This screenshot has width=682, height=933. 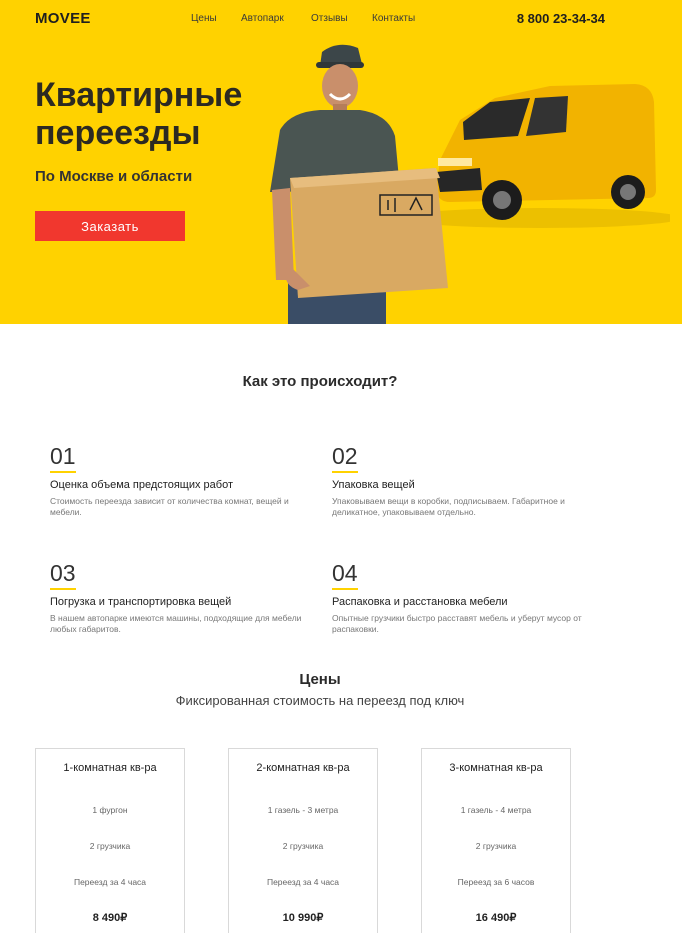 I want to click on price-card-price: 16 490₽, so click(x=496, y=918).